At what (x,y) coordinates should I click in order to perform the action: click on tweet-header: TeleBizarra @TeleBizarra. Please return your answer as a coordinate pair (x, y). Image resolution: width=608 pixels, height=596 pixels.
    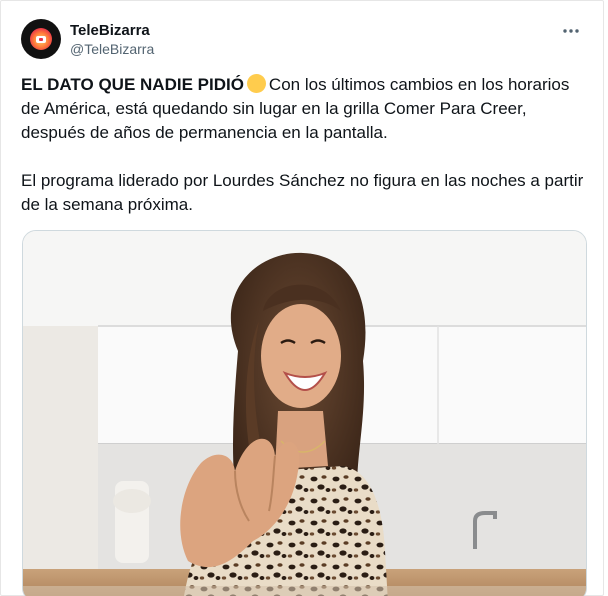
    Looking at the image, I should click on (87, 39).